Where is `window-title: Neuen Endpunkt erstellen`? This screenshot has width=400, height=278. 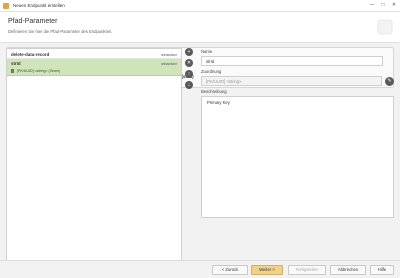 window-title: Neuen Endpunkt erstellen is located at coordinates (39, 5).